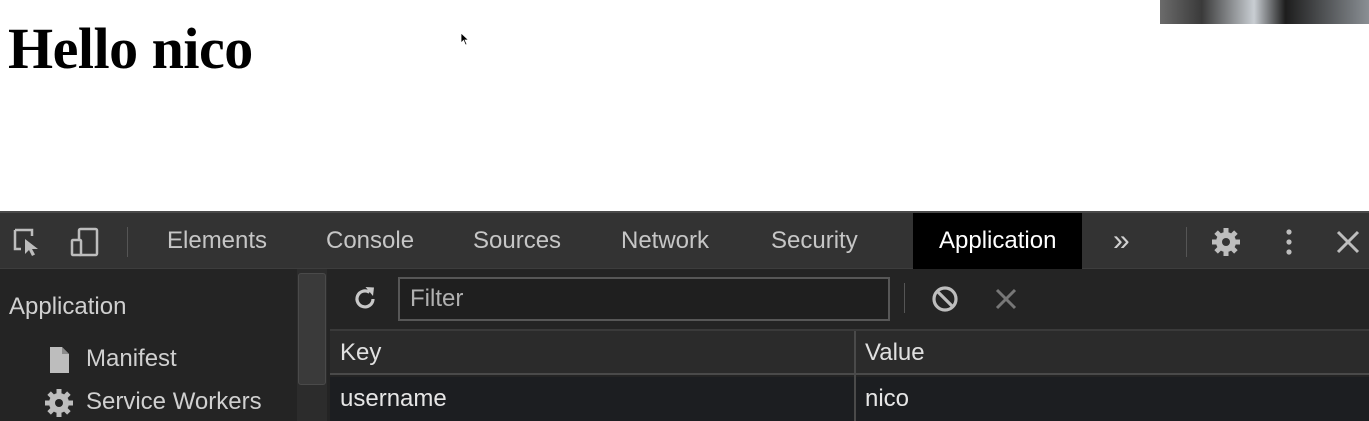 The width and height of the screenshot is (1369, 421). Describe the element at coordinates (1226, 242) in the screenshot. I see `settings-gear-icon` at that location.